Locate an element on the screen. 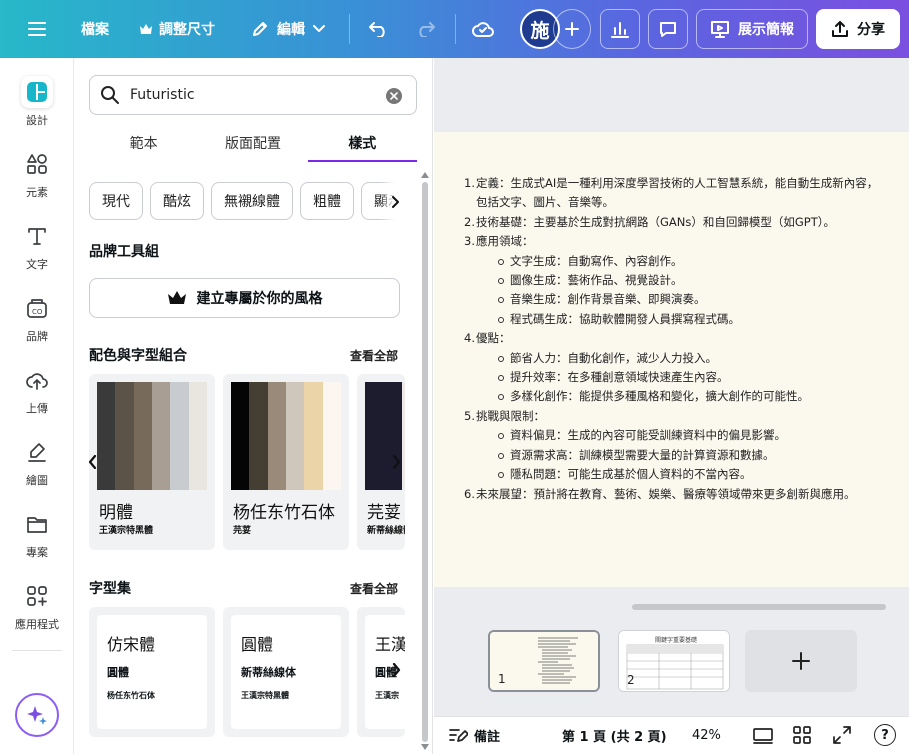  draw-icon is located at coordinates (37, 452).